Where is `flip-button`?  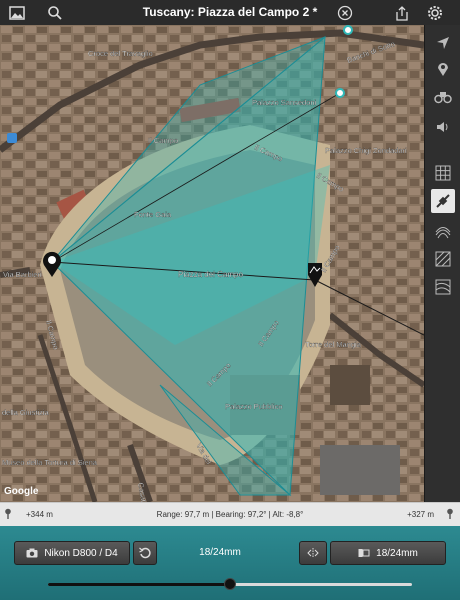 flip-button is located at coordinates (313, 553).